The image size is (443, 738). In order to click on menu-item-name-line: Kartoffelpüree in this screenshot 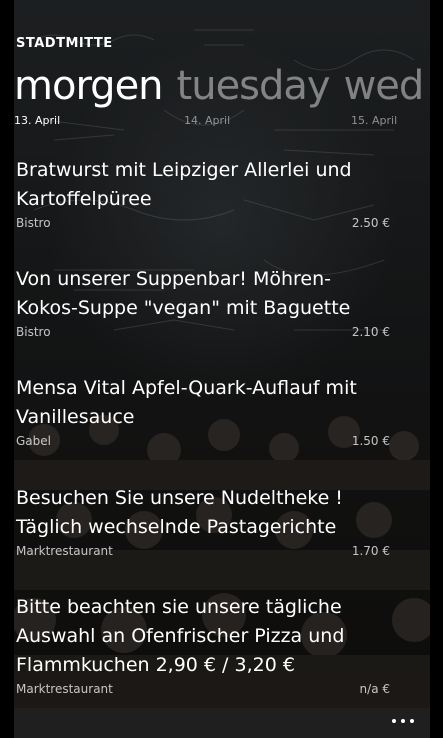, I will do `click(84, 199)`.